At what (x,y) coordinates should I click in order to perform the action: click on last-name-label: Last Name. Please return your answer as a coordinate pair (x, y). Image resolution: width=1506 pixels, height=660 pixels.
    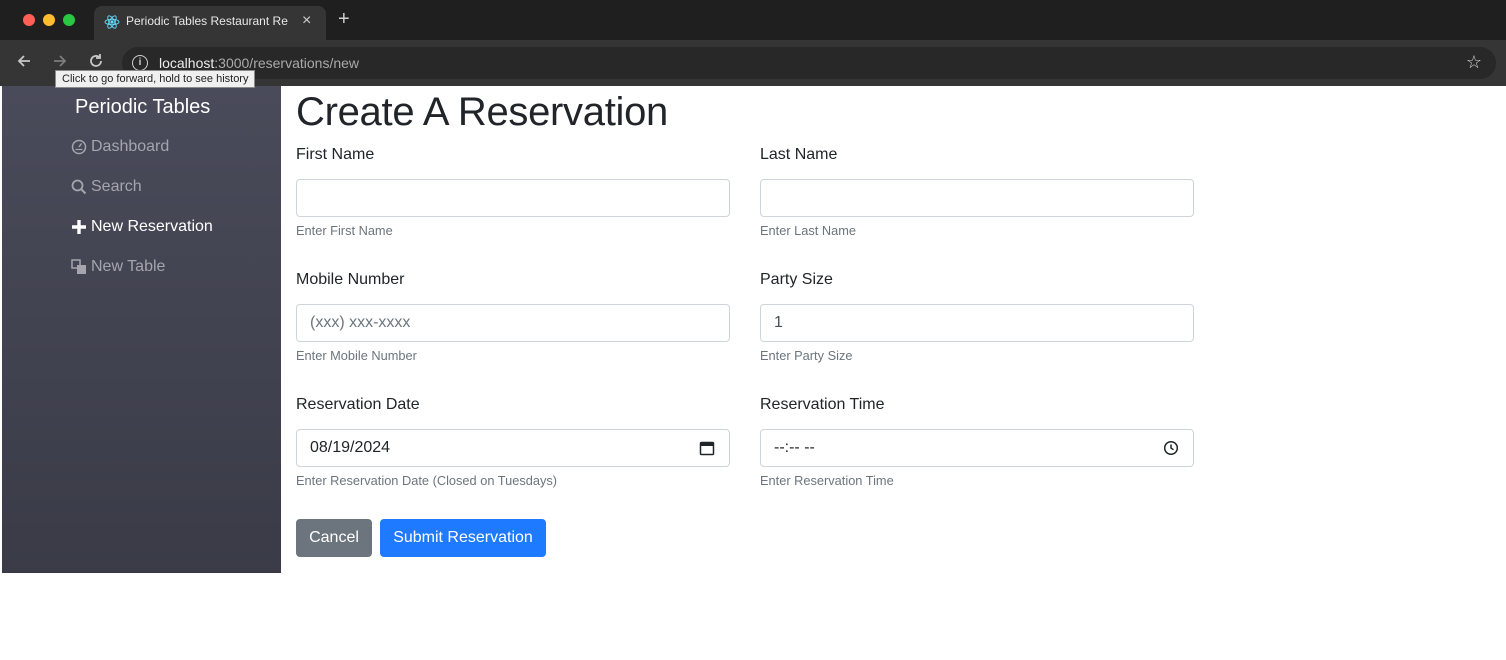
    Looking at the image, I should click on (799, 154).